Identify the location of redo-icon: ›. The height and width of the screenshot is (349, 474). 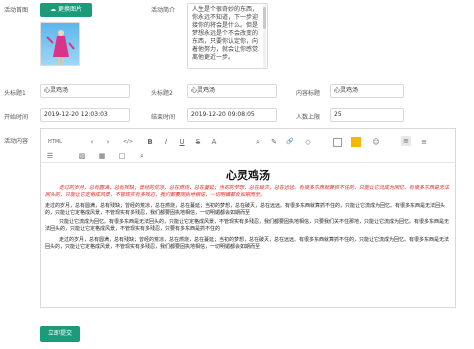
(108, 142).